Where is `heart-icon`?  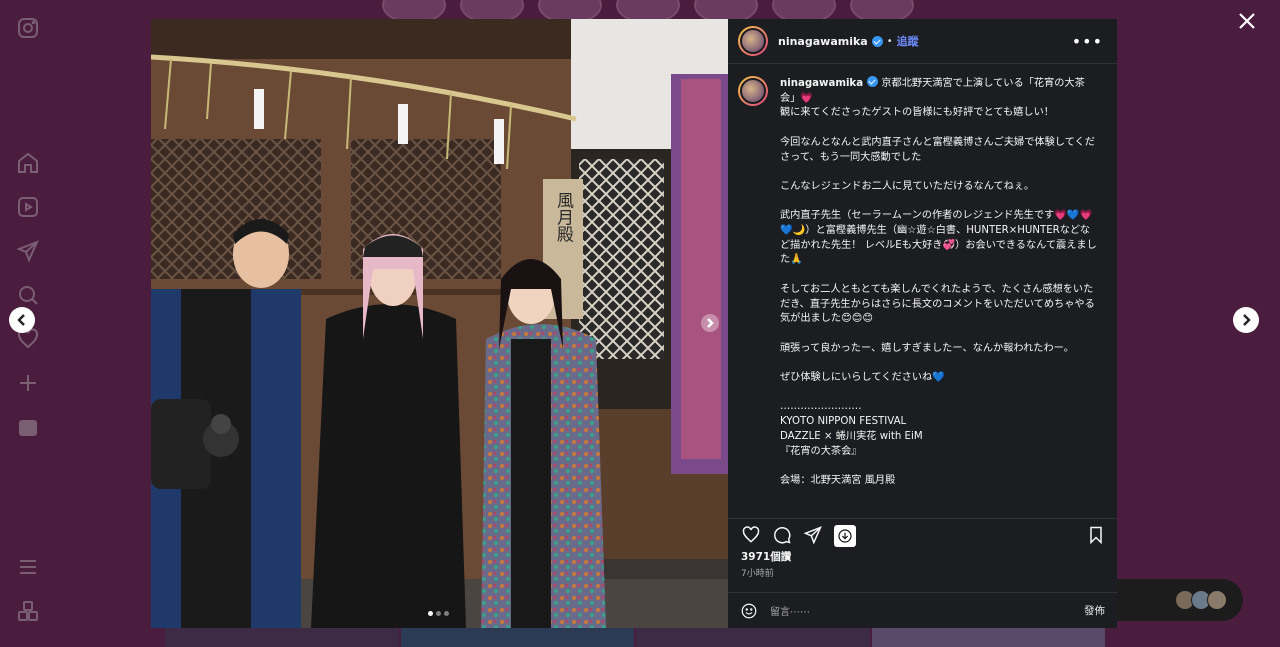 heart-icon is located at coordinates (751, 534).